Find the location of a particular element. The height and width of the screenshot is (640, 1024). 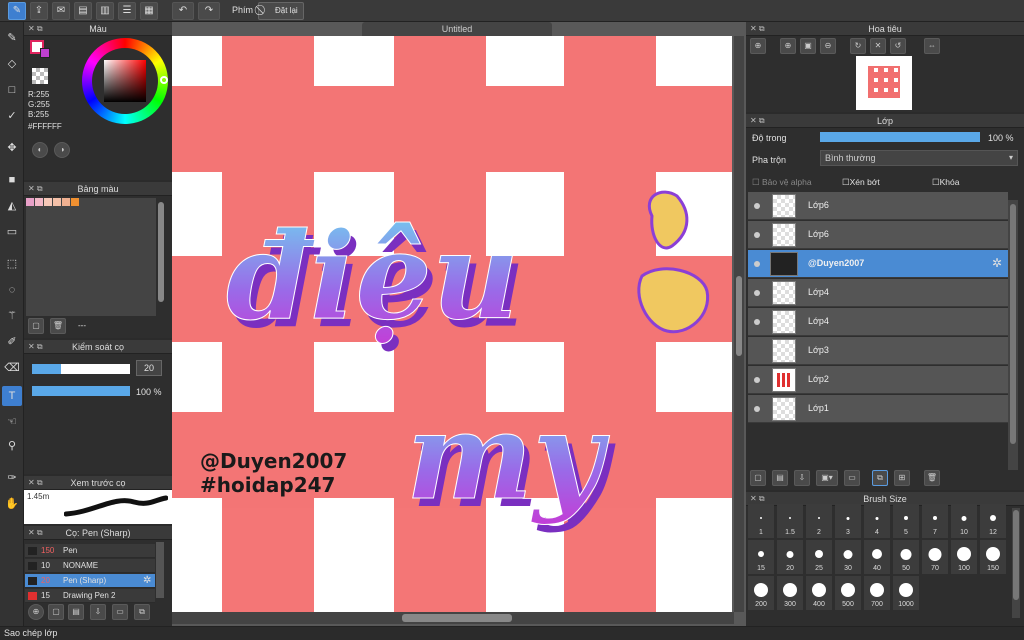

merge-layer-icon: ⊞ is located at coordinates (902, 478).